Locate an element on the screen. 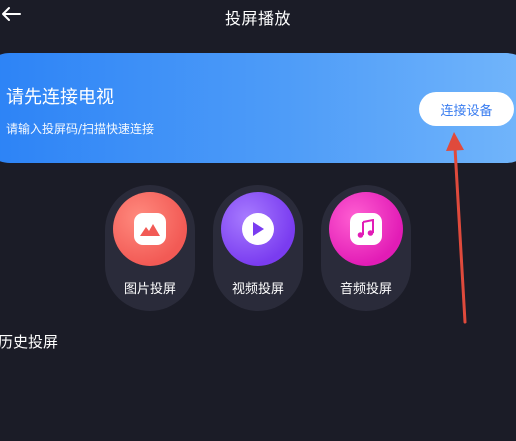 Image resolution: width=516 pixels, height=441 pixels. image-cast-circle is located at coordinates (150, 229).